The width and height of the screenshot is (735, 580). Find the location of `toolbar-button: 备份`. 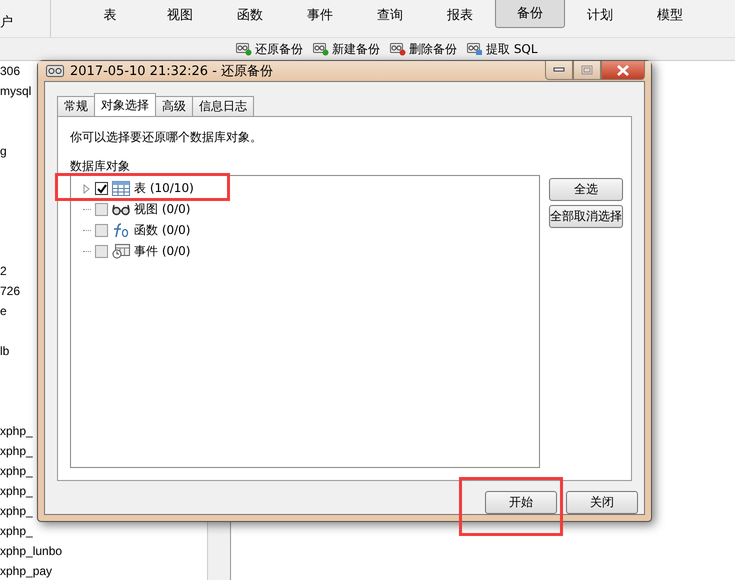

toolbar-button: 备份 is located at coordinates (530, 14).